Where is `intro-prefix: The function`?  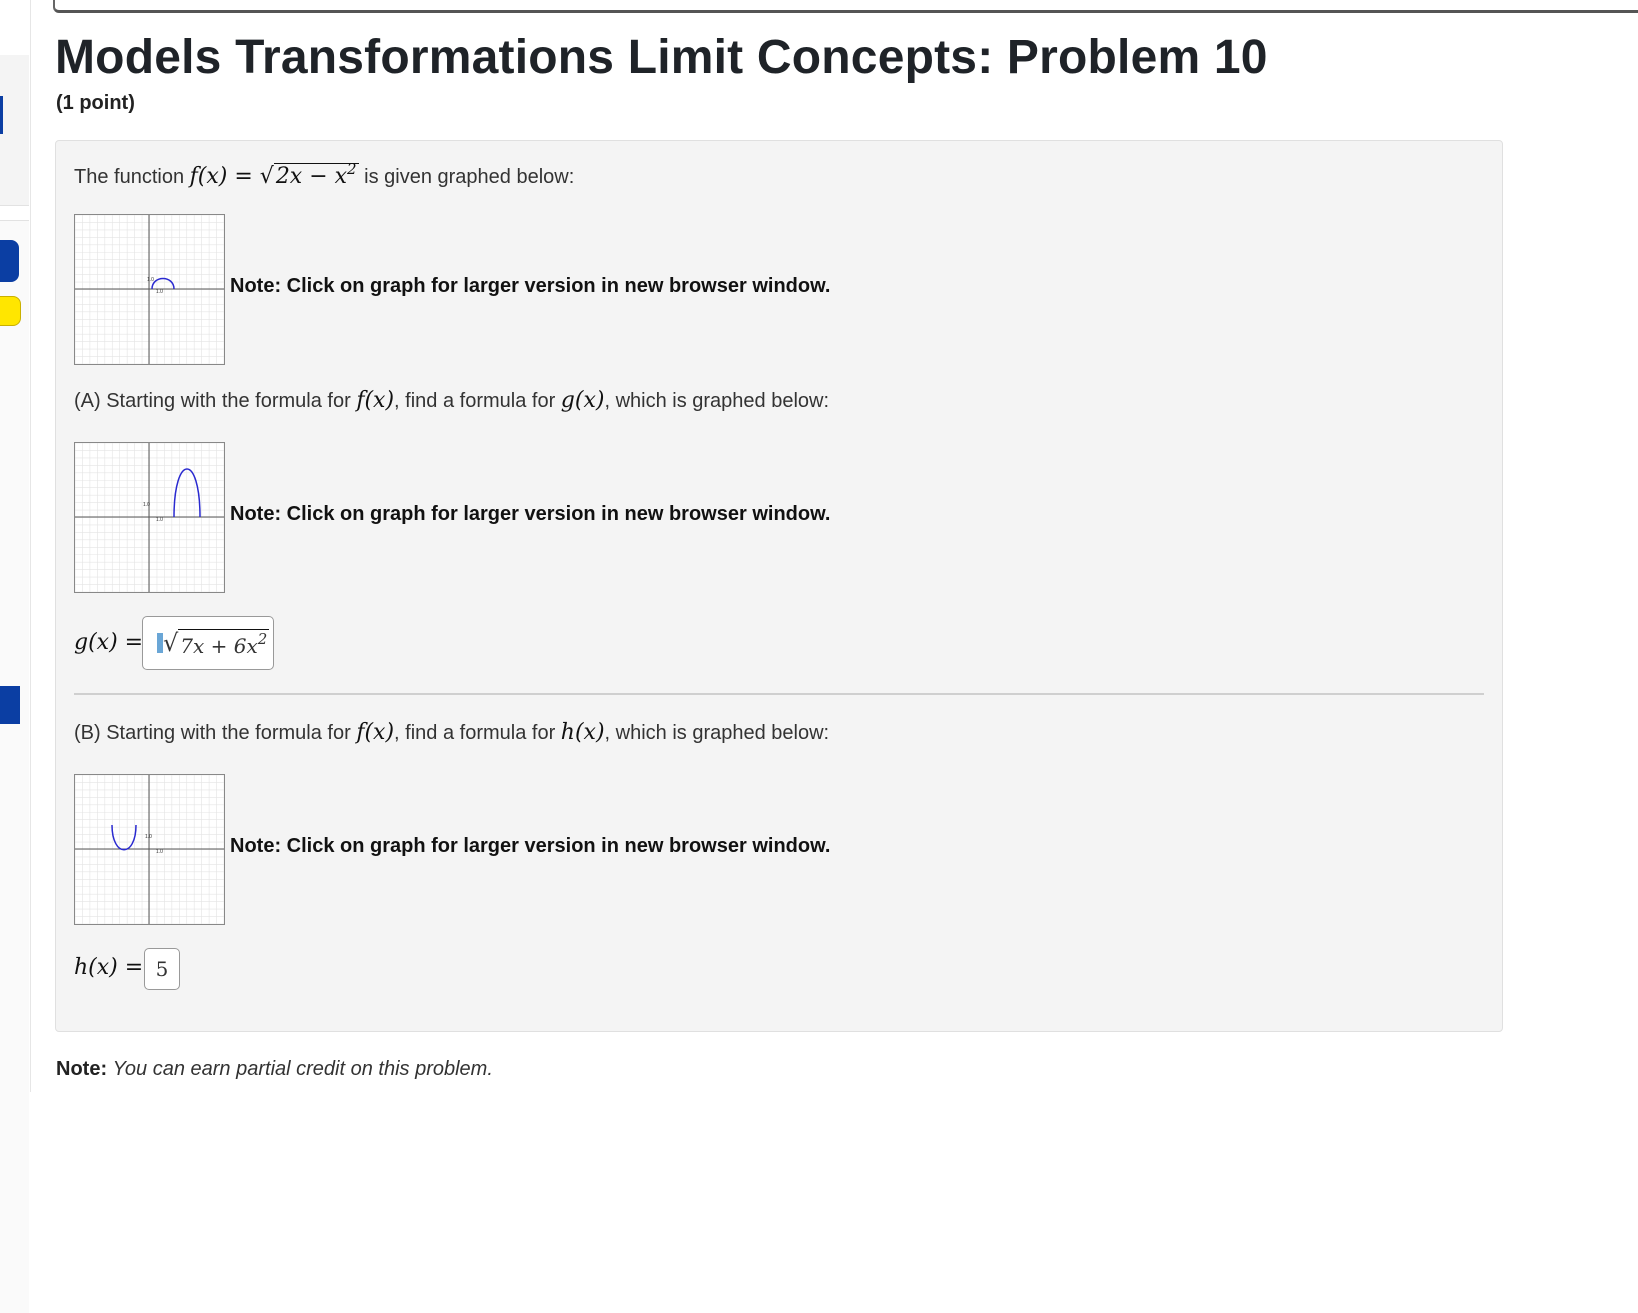
intro-prefix: The function is located at coordinates (132, 177).